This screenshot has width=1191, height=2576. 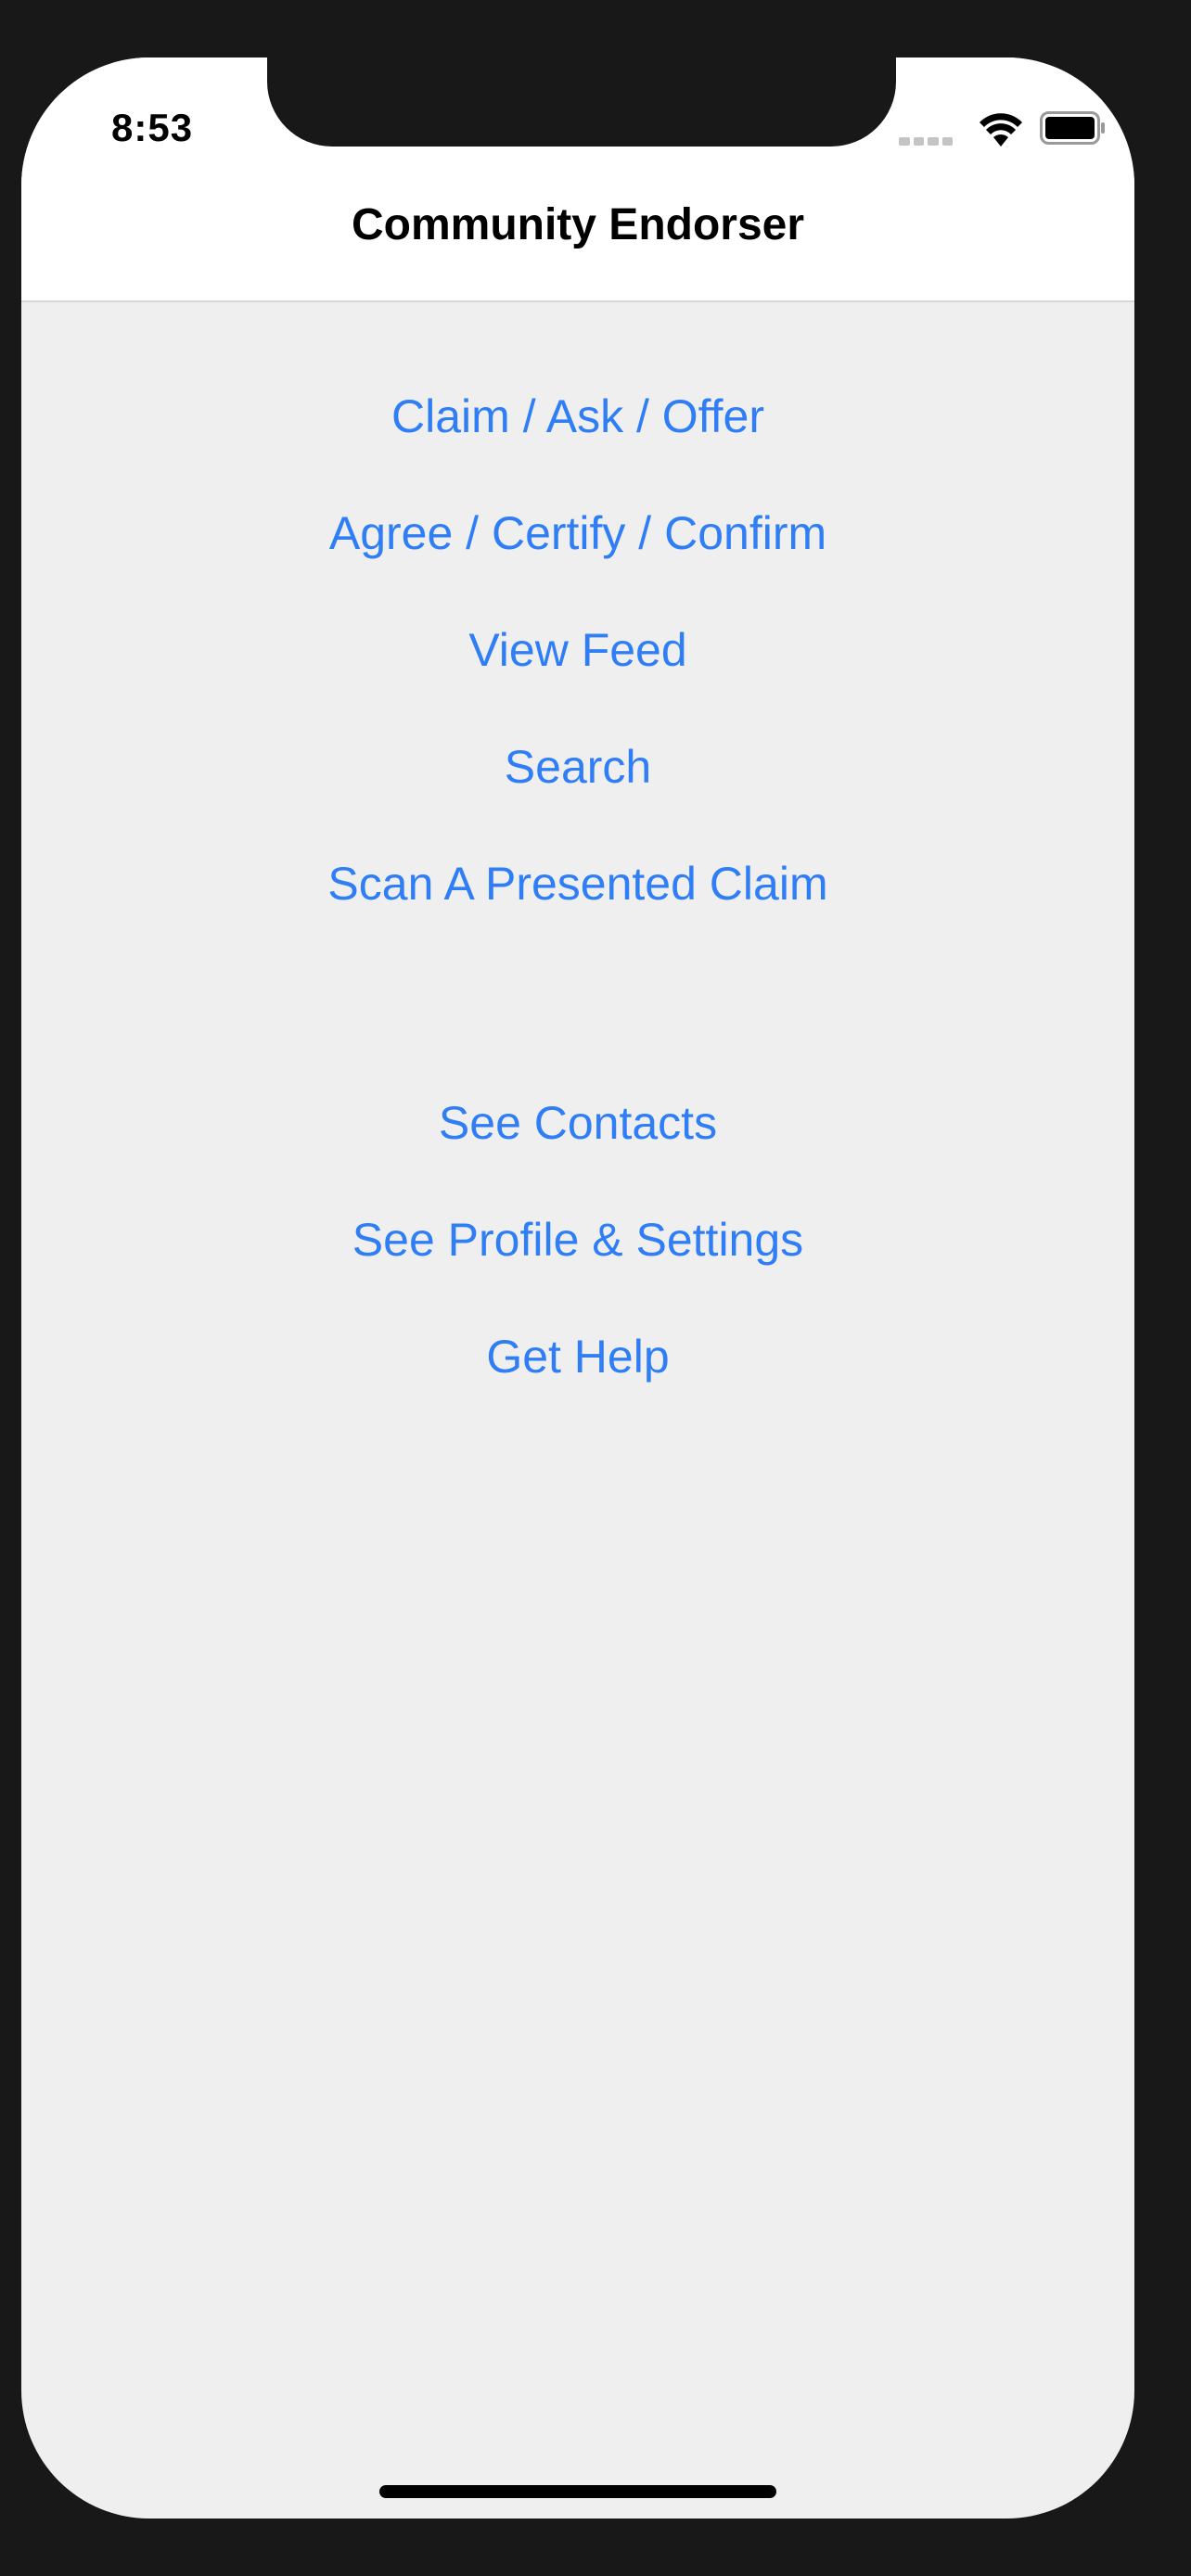 I want to click on home-indicator, so click(x=577, y=2491).